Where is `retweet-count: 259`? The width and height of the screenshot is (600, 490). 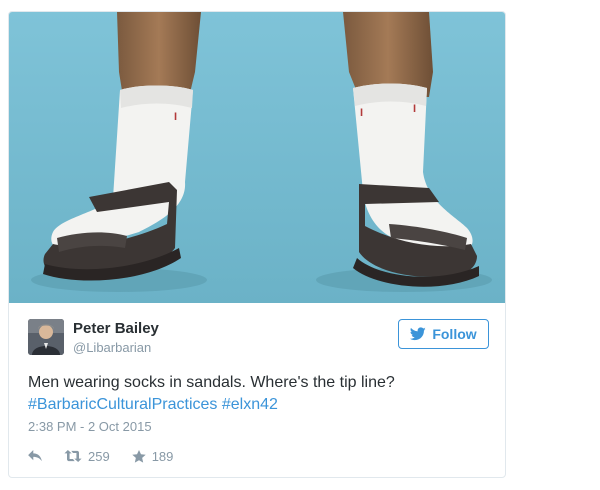 retweet-count: 259 is located at coordinates (99, 456).